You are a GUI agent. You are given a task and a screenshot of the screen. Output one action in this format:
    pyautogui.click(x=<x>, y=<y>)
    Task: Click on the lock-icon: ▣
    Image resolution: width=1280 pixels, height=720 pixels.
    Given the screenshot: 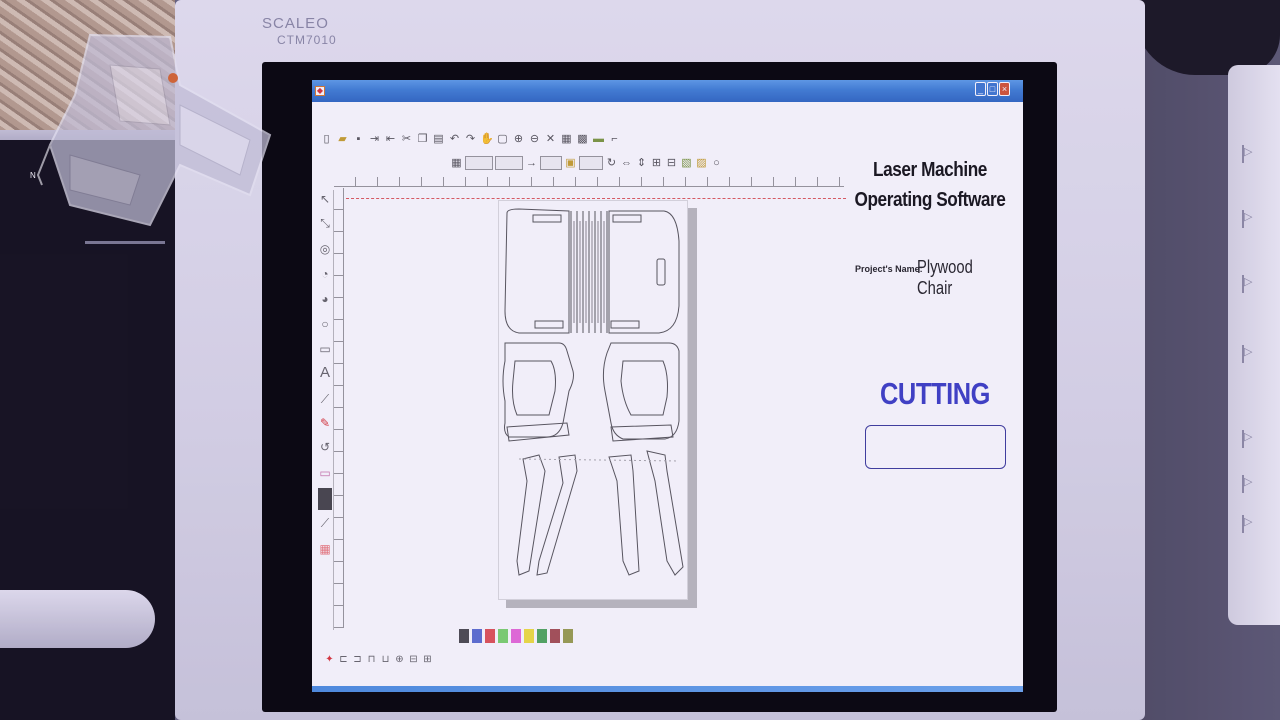 What is the action you would take?
    pyautogui.click(x=570, y=163)
    